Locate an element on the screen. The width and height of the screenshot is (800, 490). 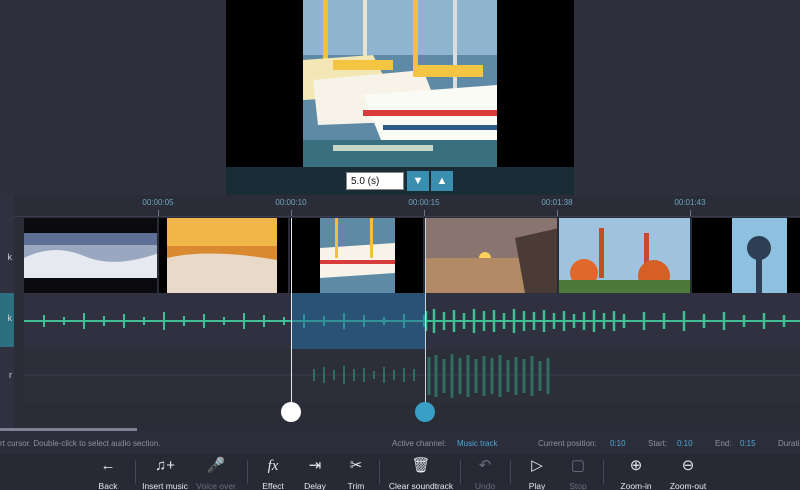
ruler-tick: 00:01:43 is located at coordinates (690, 202).